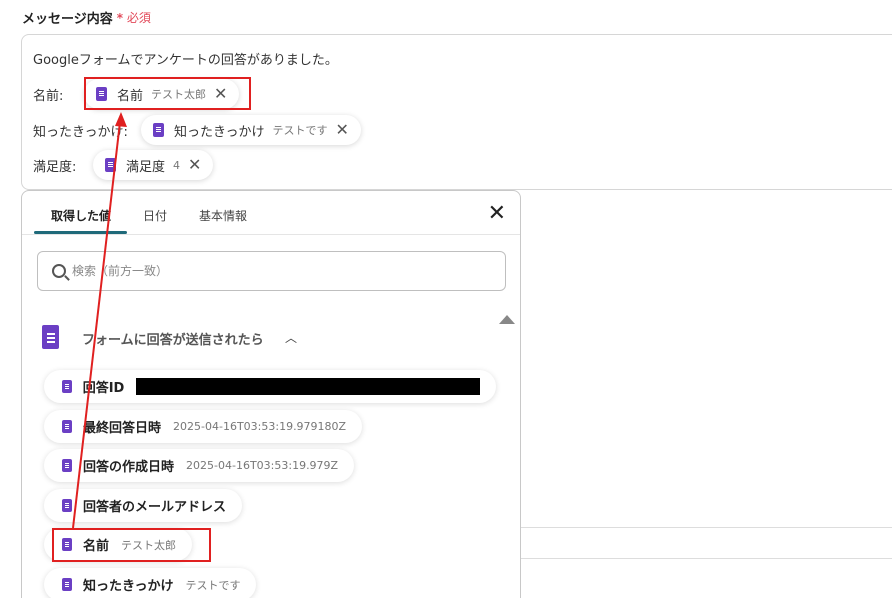 The image size is (892, 598). Describe the element at coordinates (81, 215) in the screenshot. I see `tab-acquired-values: 取得した値` at that location.